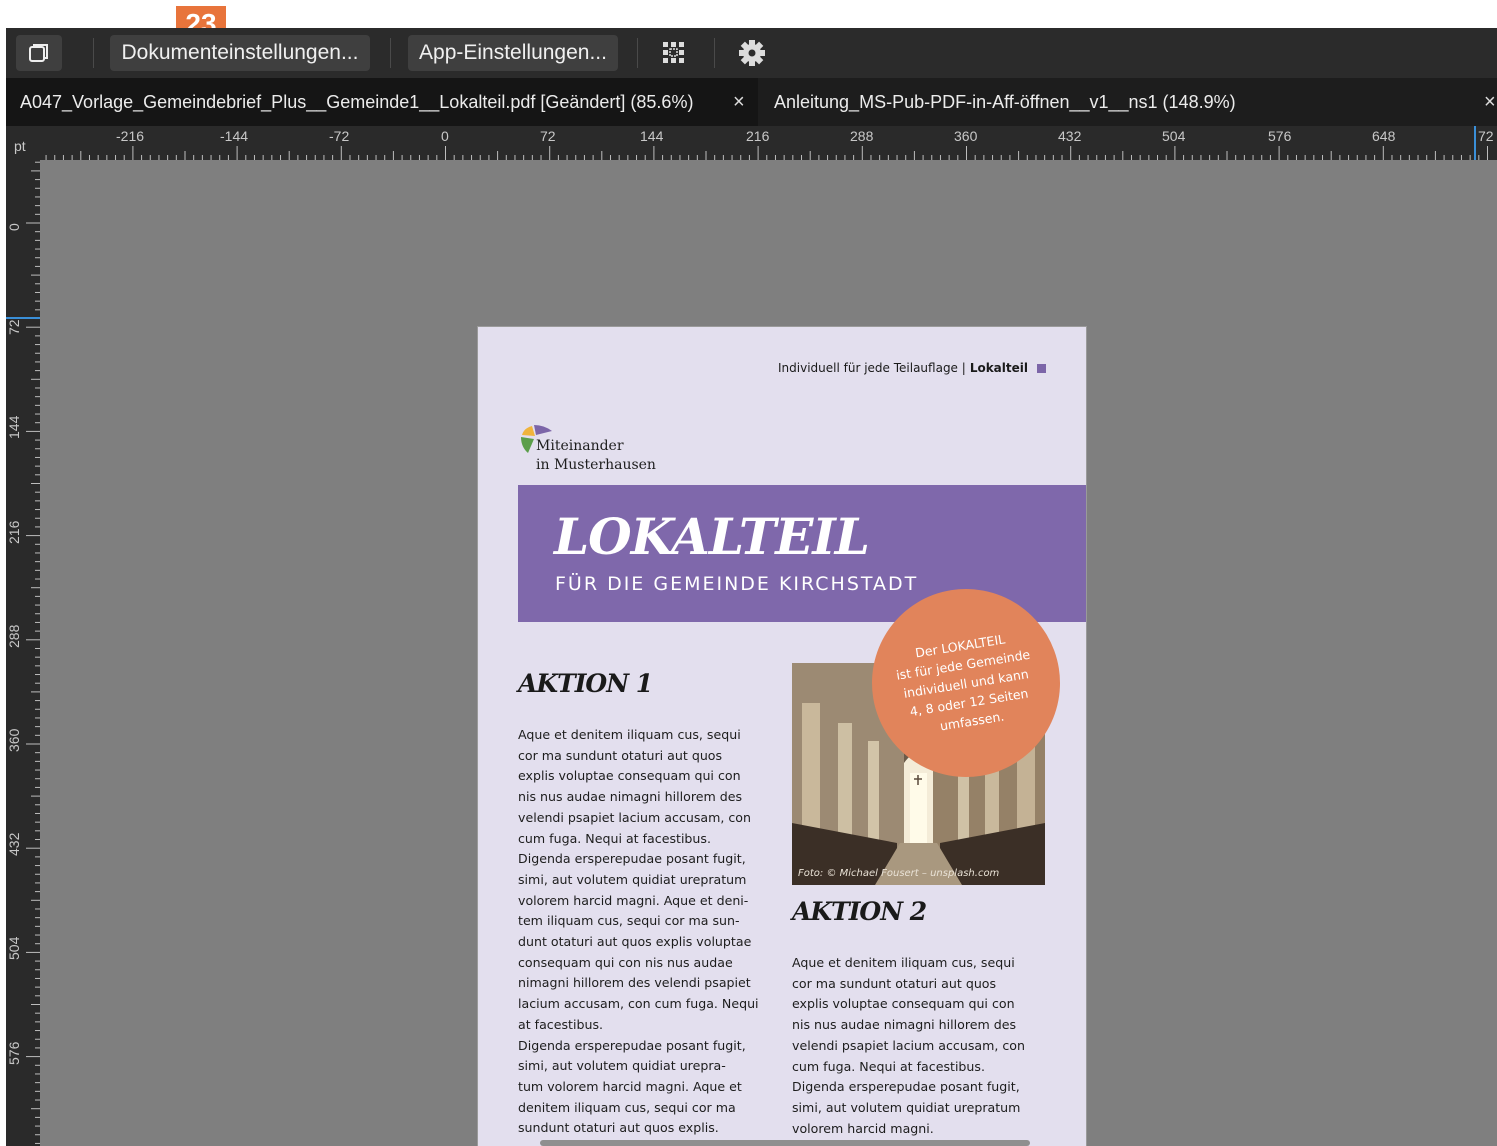 The height and width of the screenshot is (1146, 1497). Describe the element at coordinates (580, 446) in the screenshot. I see `logo-line-1: Miteinander` at that location.